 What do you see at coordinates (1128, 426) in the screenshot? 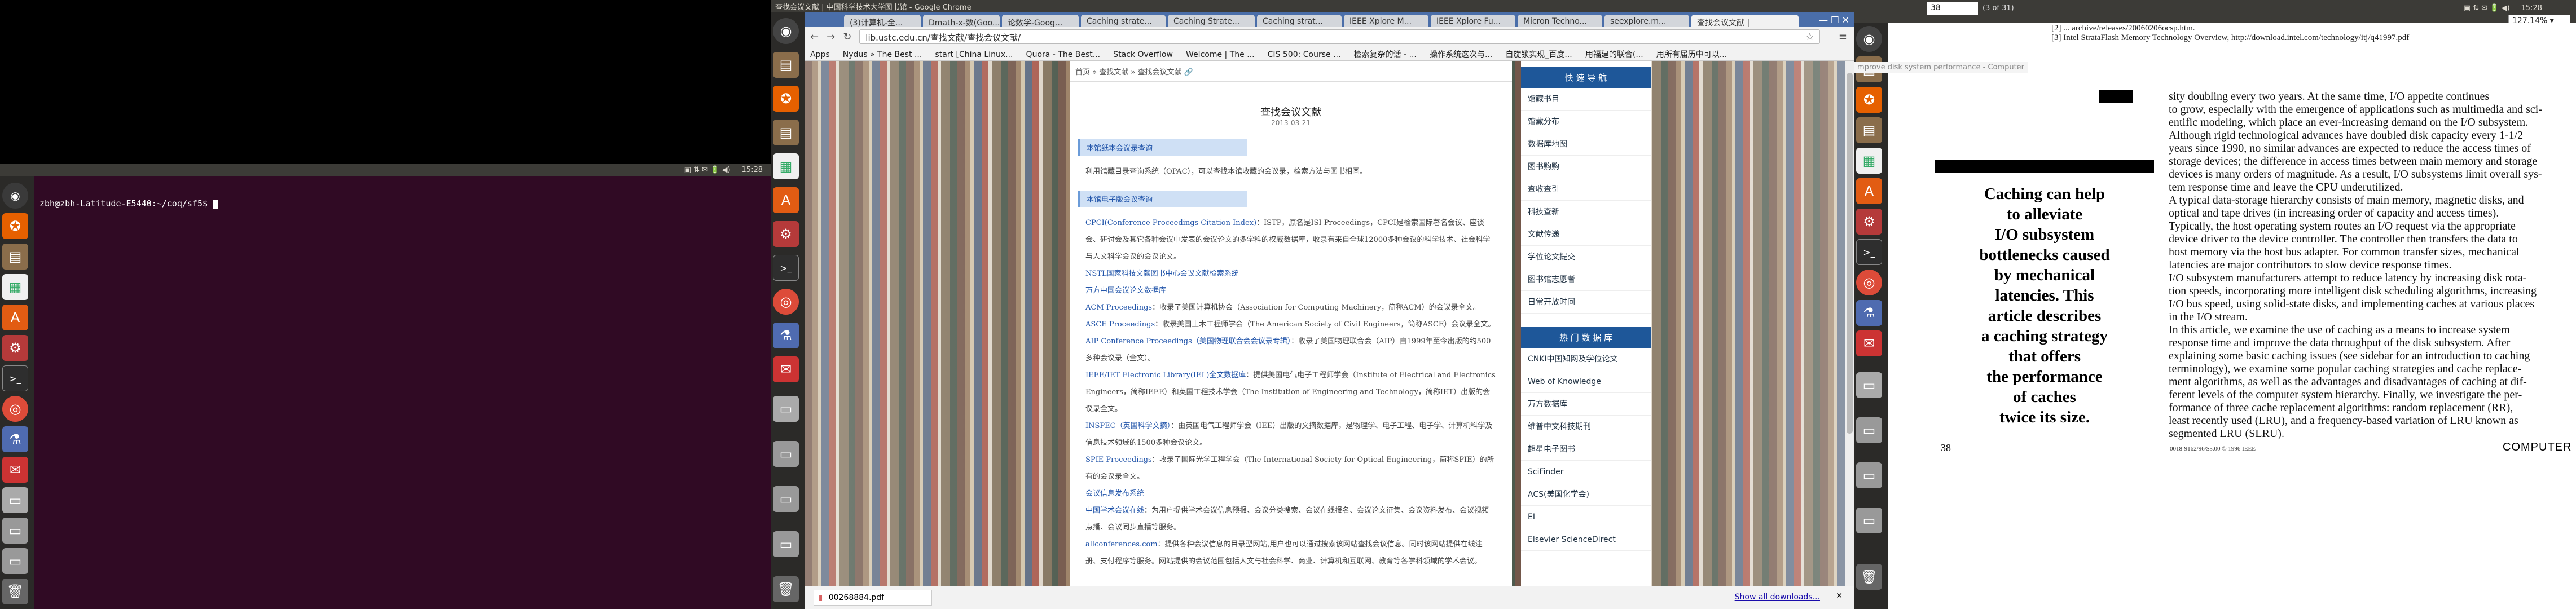
I see `entry-link: INSPEC（英国科学文摘）` at bounding box center [1128, 426].